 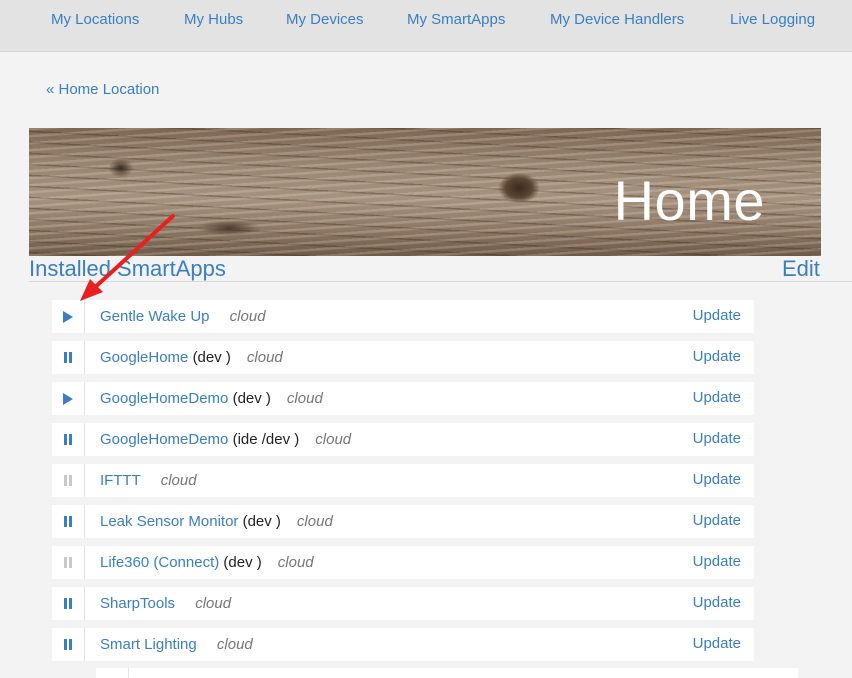 What do you see at coordinates (155, 316) in the screenshot?
I see `app-name-link: Gentle Wake Up` at bounding box center [155, 316].